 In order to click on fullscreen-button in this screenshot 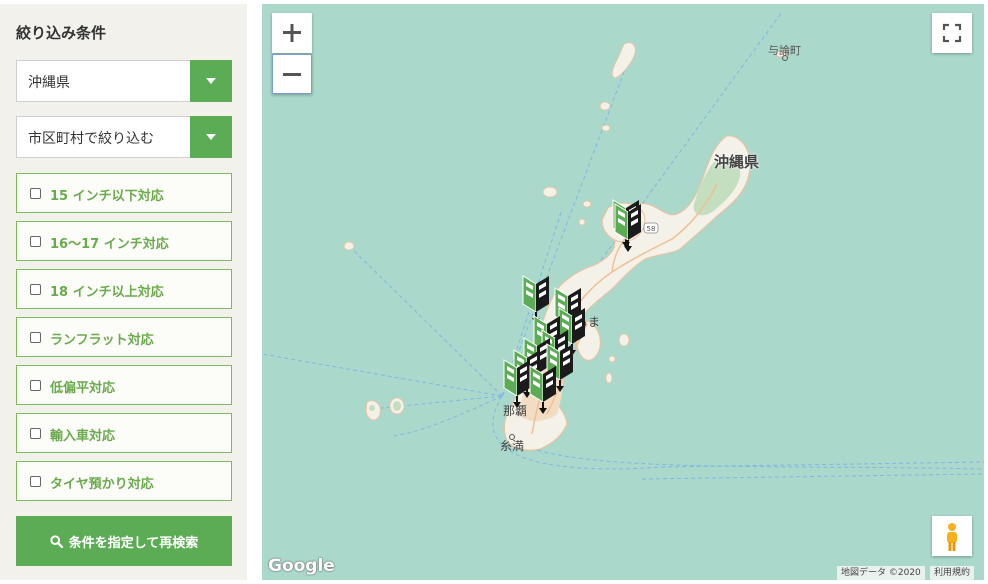, I will do `click(952, 33)`.